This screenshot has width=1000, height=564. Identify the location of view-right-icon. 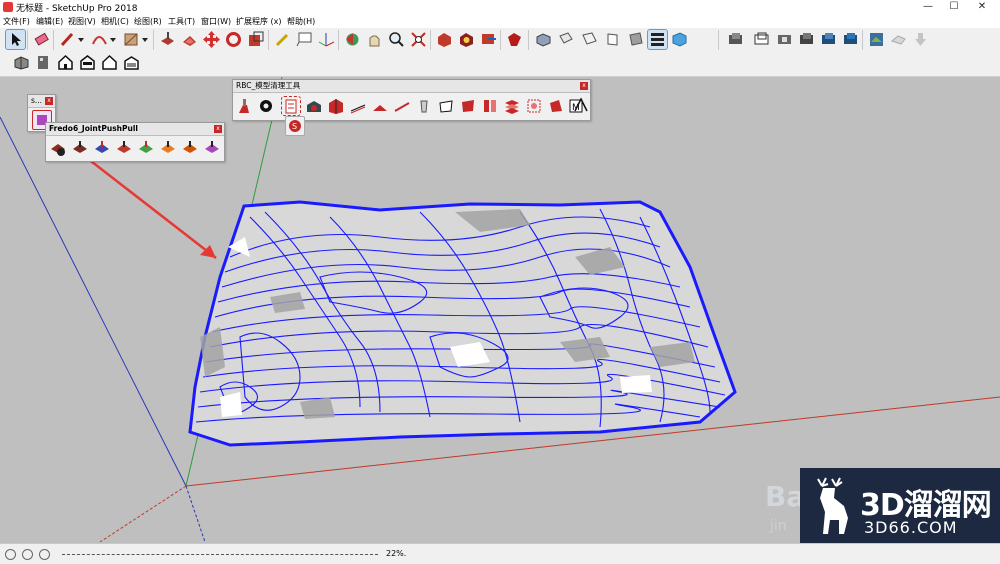
(612, 39).